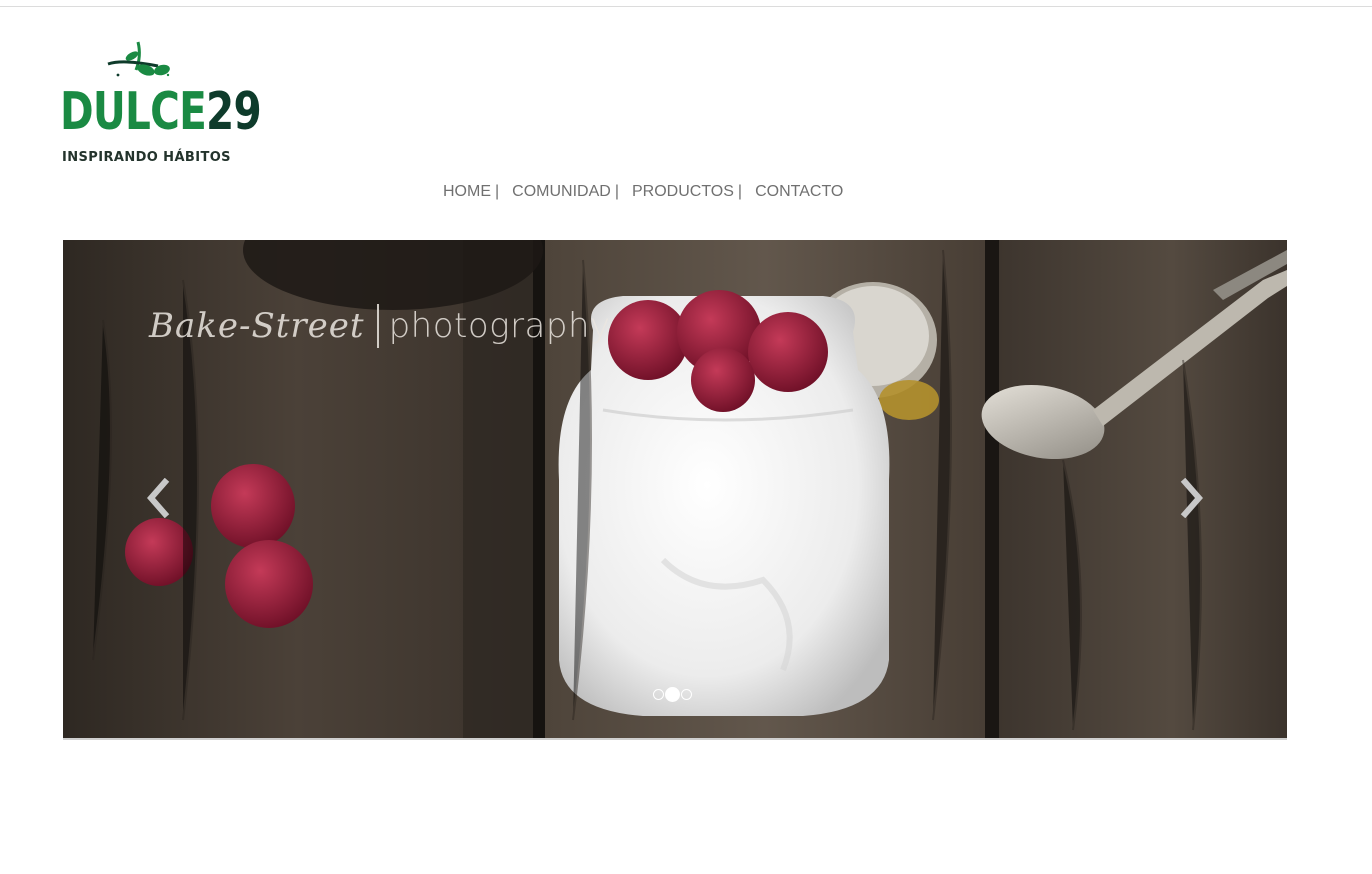  Describe the element at coordinates (138, 59) in the screenshot. I see `leaf-icon` at that location.